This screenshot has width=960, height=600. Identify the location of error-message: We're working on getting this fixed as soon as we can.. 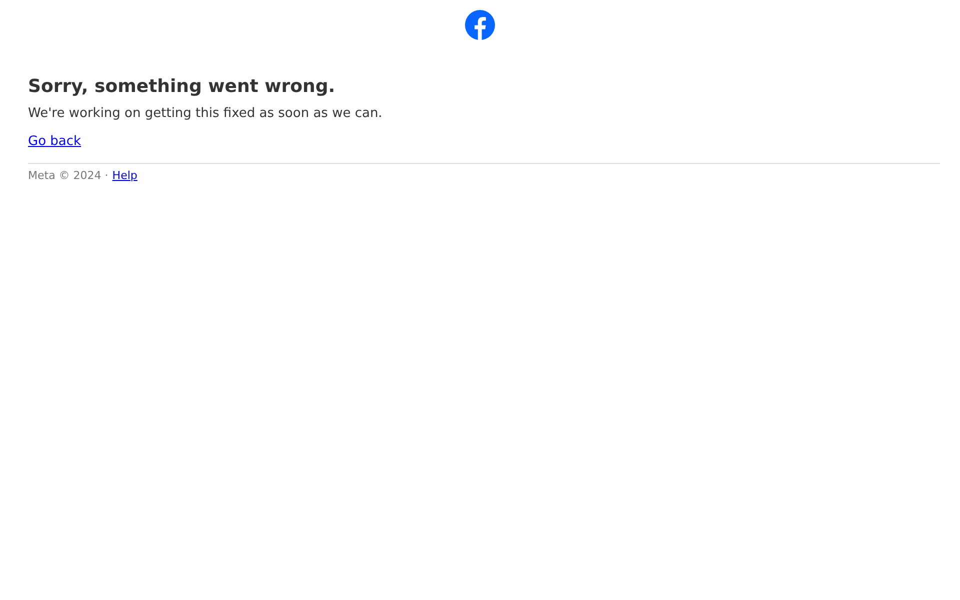
(206, 114).